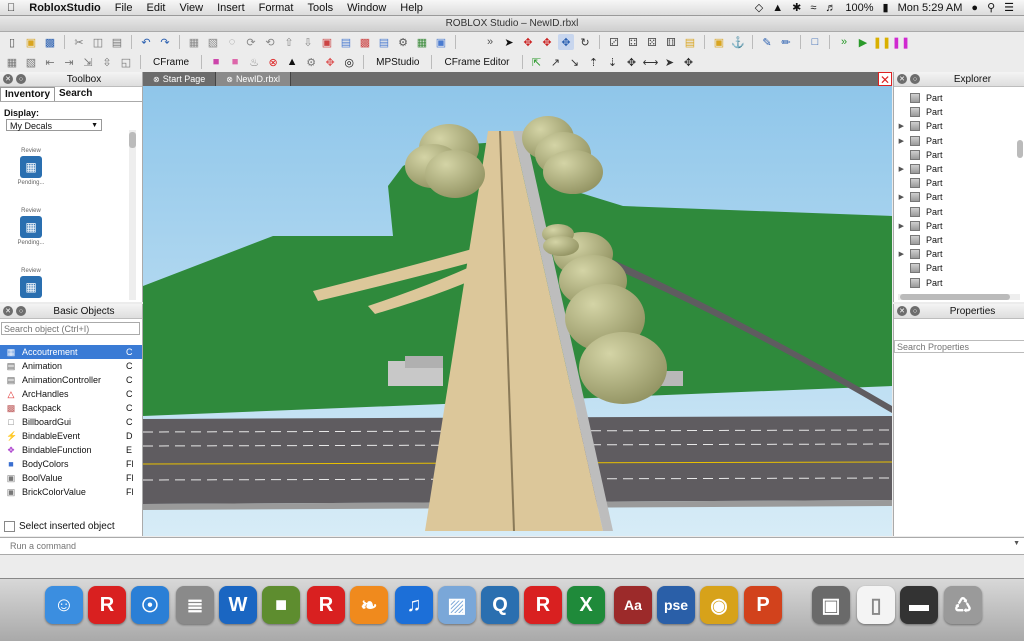 The height and width of the screenshot is (641, 1024). Describe the element at coordinates (974, 8) in the screenshot. I see `user-icon: ●` at that location.